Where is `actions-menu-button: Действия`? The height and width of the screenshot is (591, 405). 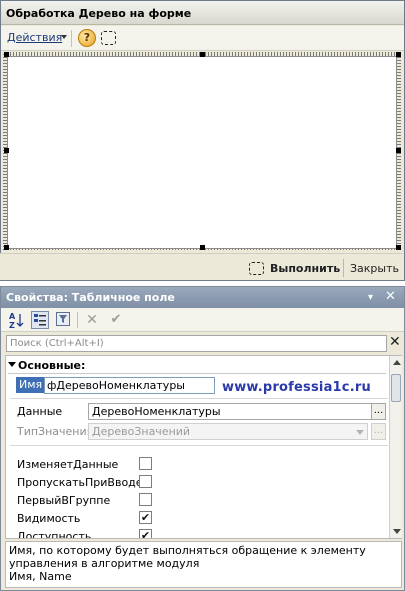 actions-menu-button: Действия is located at coordinates (34, 37).